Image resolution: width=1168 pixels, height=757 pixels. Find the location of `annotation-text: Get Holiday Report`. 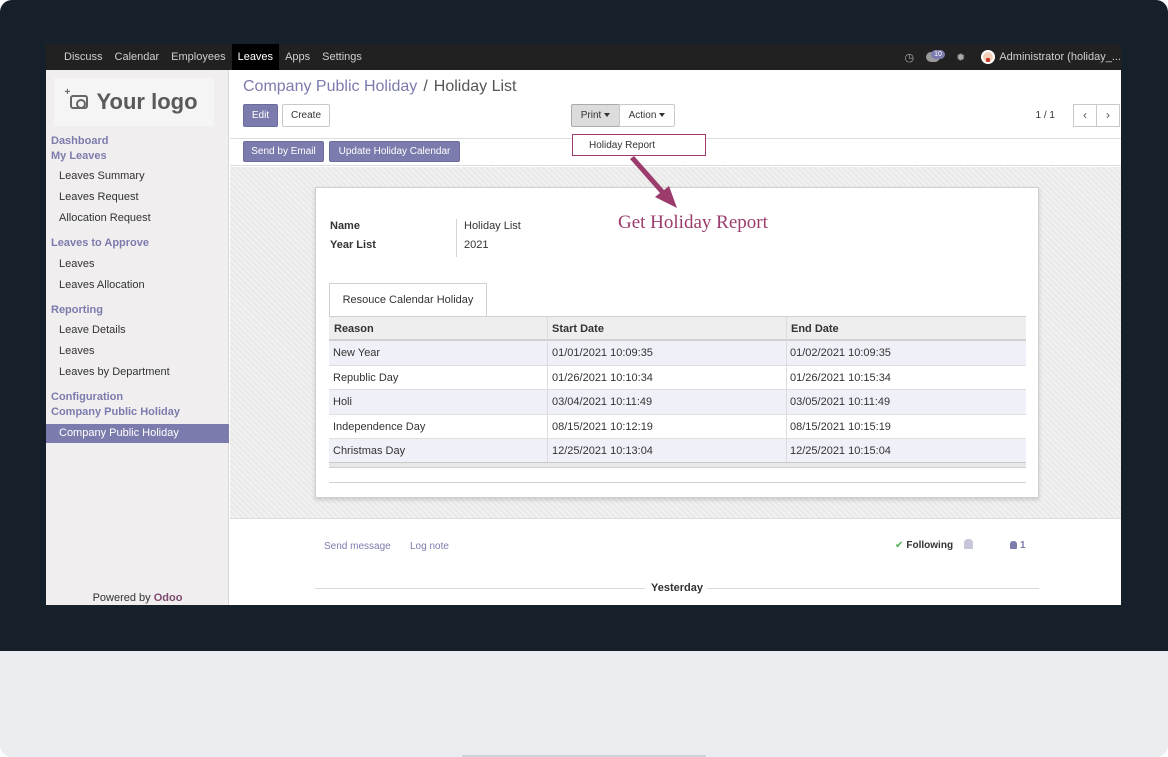

annotation-text: Get Holiday Report is located at coordinates (693, 222).